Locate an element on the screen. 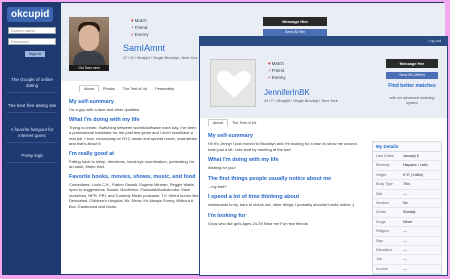 Image resolution: width=450 pixels, height=279 pixels. essay-text: Waiting for you! is located at coordinates (222, 167).